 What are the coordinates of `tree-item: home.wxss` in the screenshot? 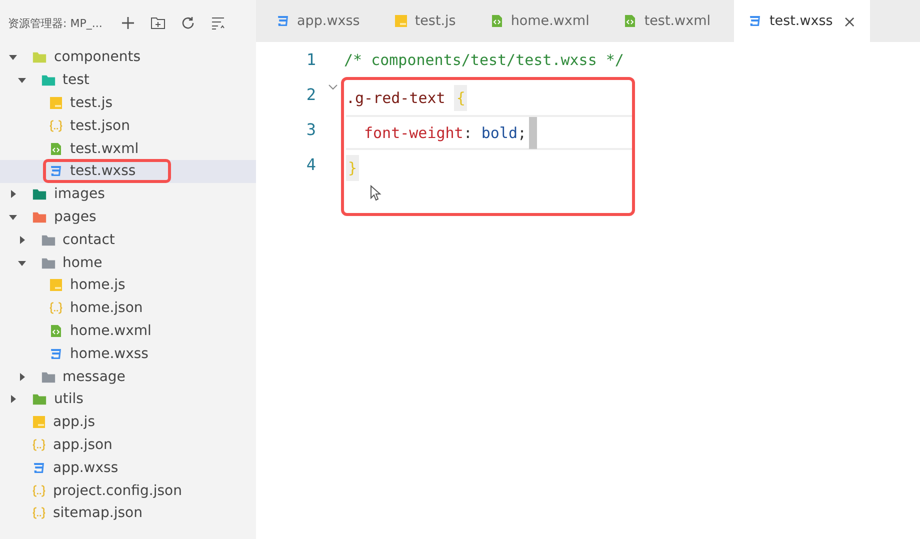 It's located at (109, 354).